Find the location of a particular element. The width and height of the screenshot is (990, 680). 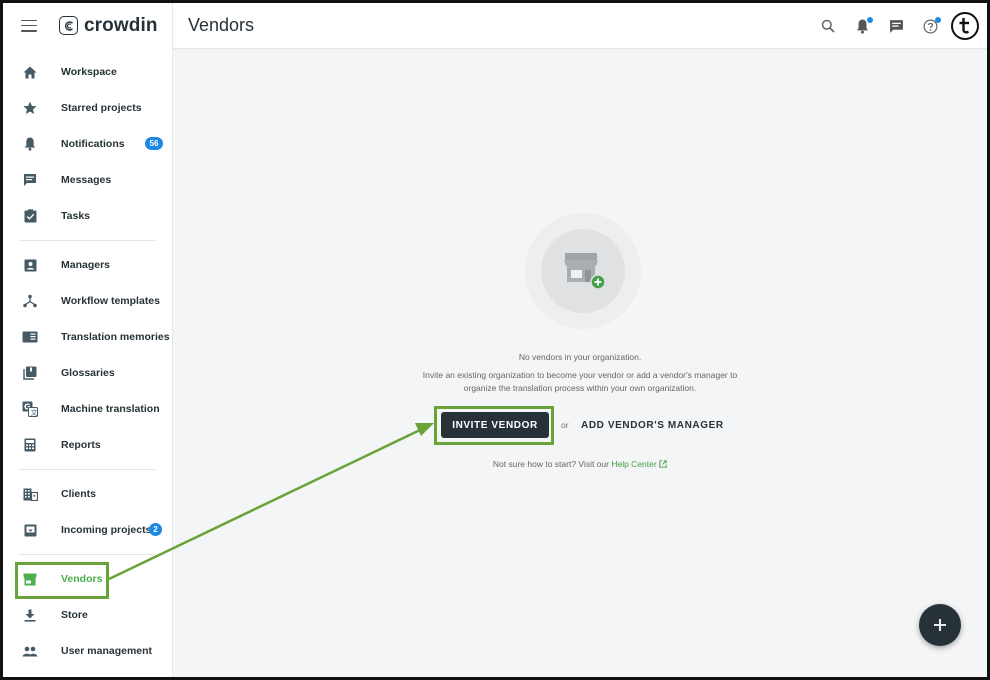

manager-icon is located at coordinates (30, 265).